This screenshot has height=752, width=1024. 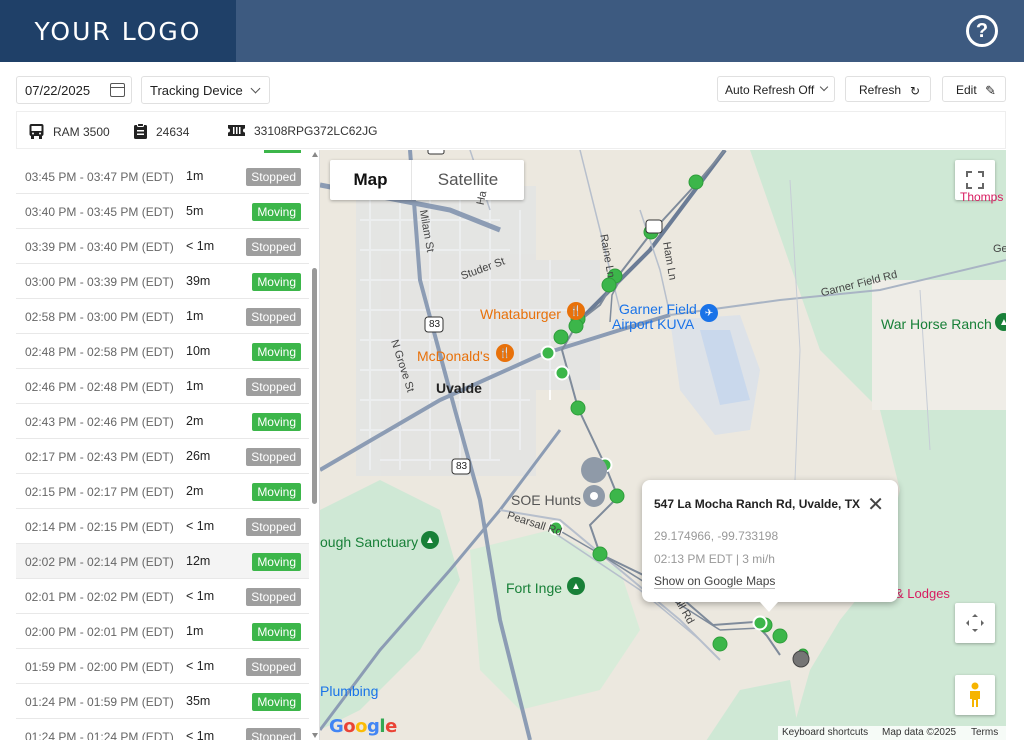 I want to click on scrollbar-thumb, so click(x=314, y=386).